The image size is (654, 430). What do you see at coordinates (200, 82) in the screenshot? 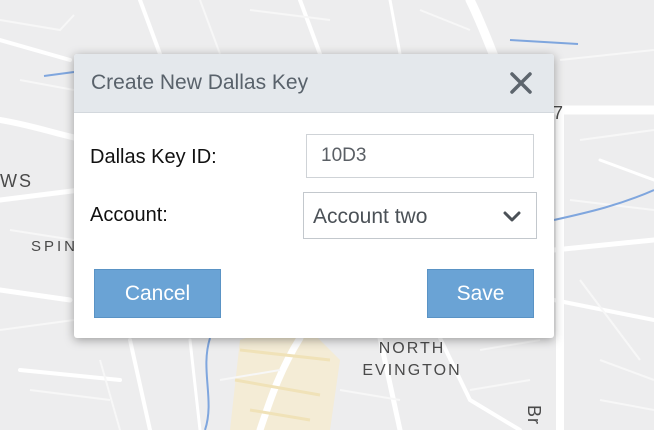
I see `dialog-title: Create New Dallas Key` at bounding box center [200, 82].